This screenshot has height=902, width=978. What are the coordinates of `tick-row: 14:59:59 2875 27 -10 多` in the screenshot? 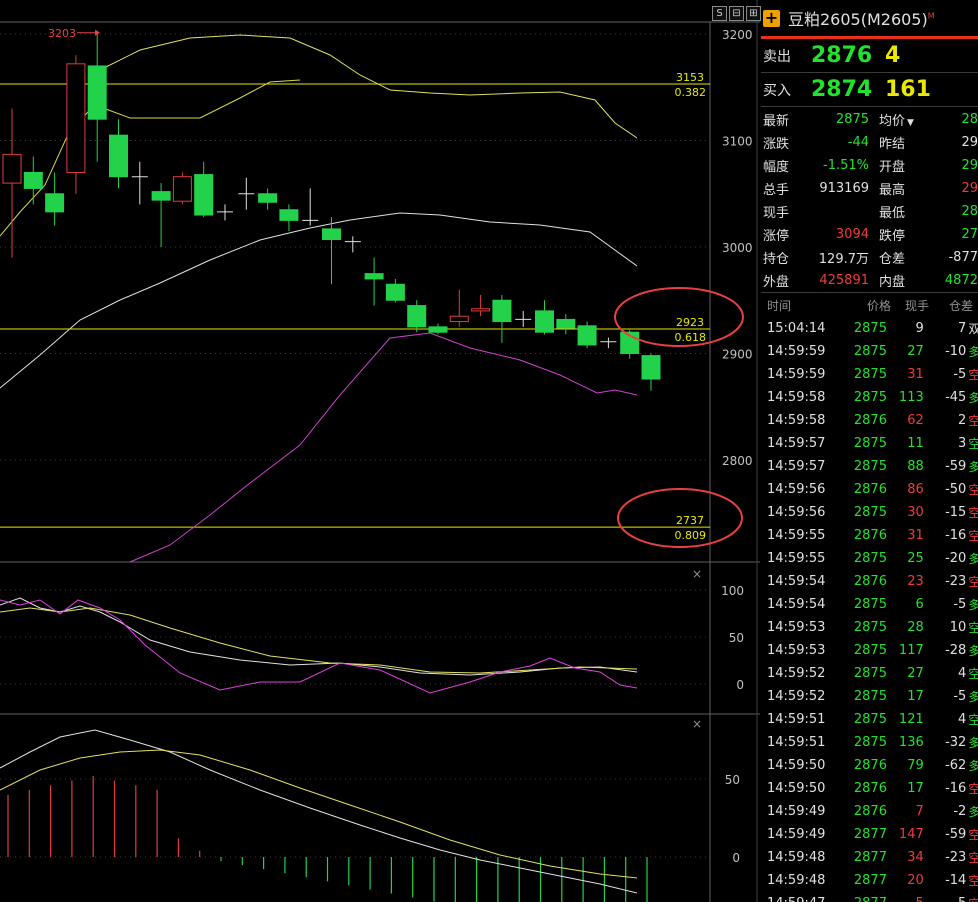 It's located at (869, 351).